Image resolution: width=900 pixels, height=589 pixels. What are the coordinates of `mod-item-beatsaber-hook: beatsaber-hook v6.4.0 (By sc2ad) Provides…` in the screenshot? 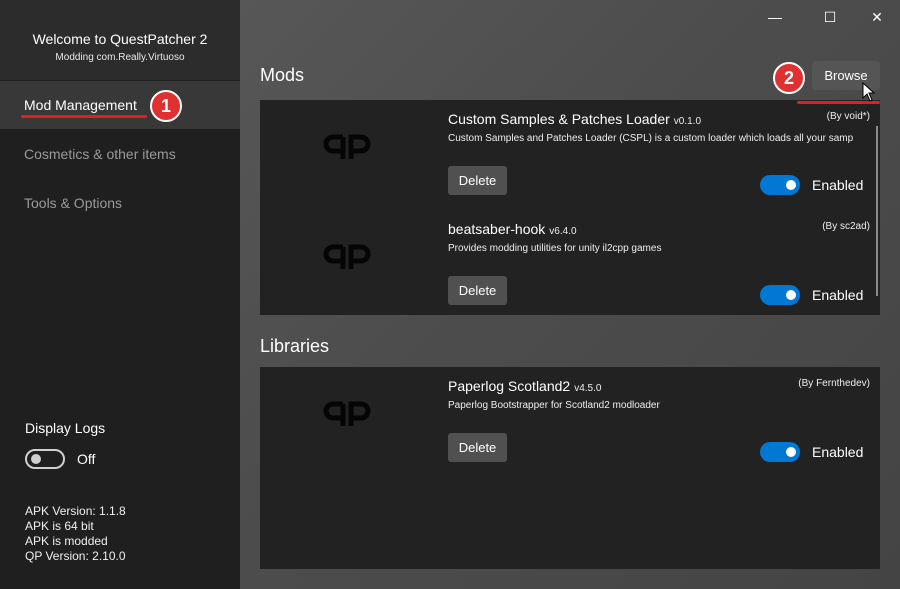 It's located at (570, 265).